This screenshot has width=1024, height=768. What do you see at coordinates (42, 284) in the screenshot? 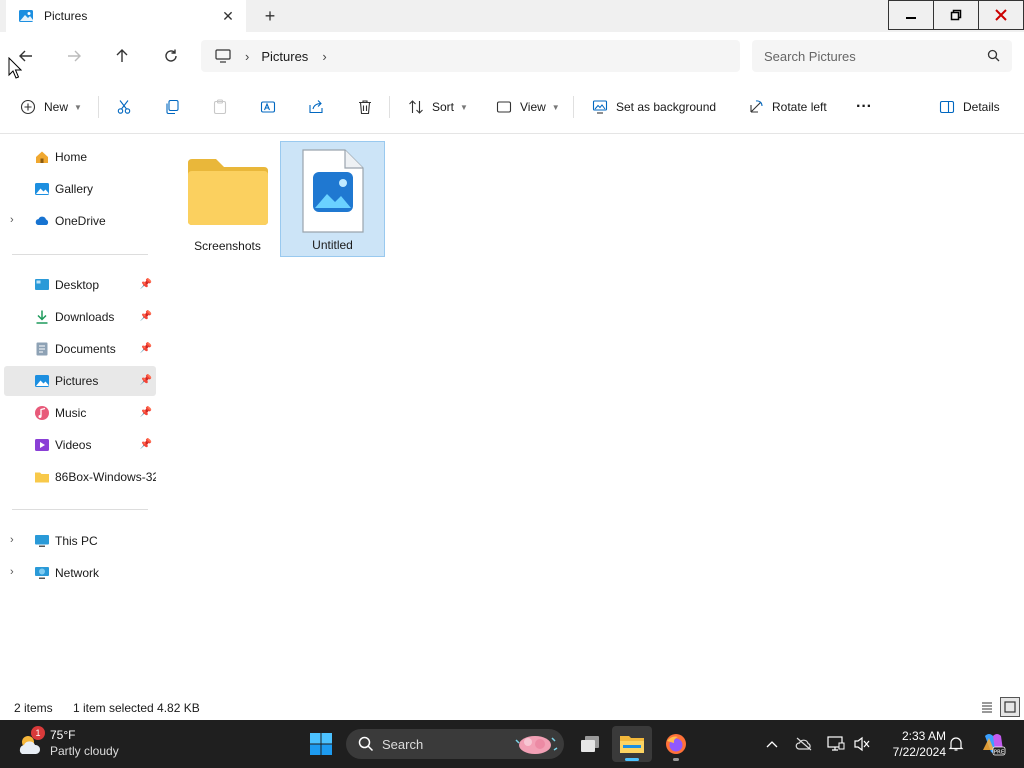
I see `desktop-icon` at bounding box center [42, 284].